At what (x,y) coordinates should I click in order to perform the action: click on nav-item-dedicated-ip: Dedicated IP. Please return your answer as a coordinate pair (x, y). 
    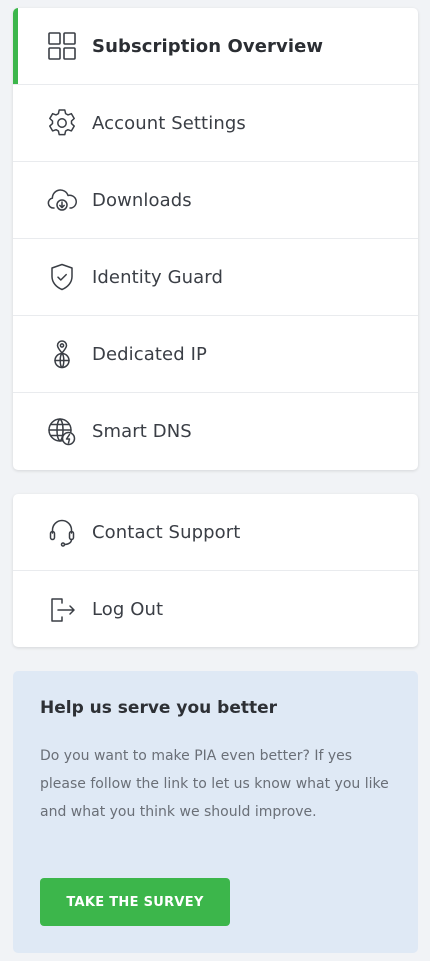
    Looking at the image, I should click on (215, 354).